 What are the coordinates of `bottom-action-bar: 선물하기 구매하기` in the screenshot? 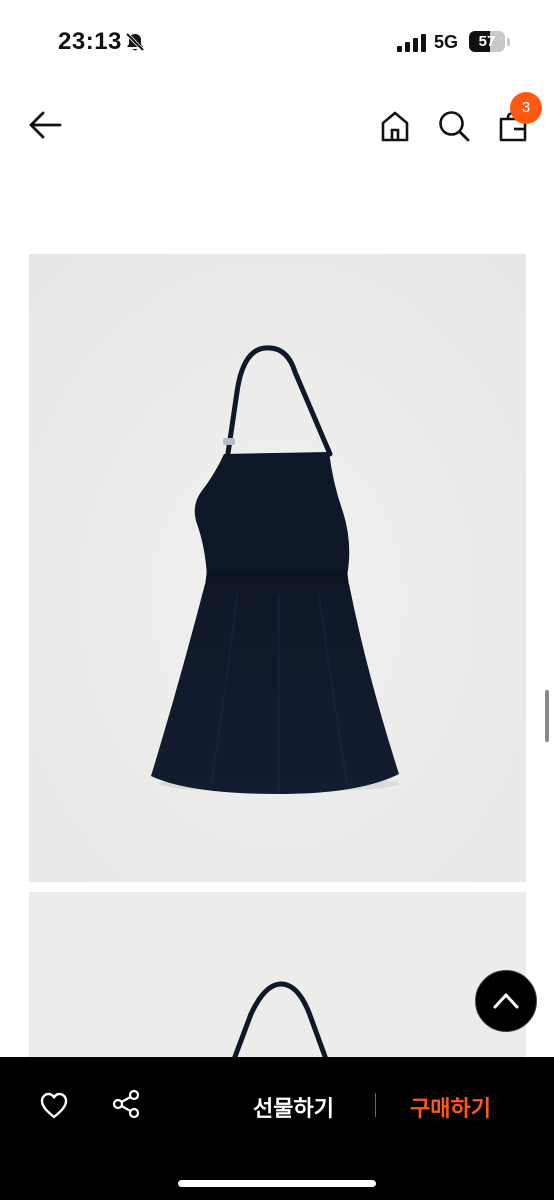 It's located at (277, 1128).